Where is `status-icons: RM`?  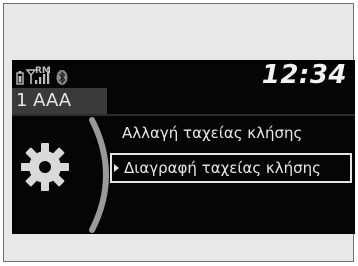
status-icons: RM is located at coordinates (42, 75).